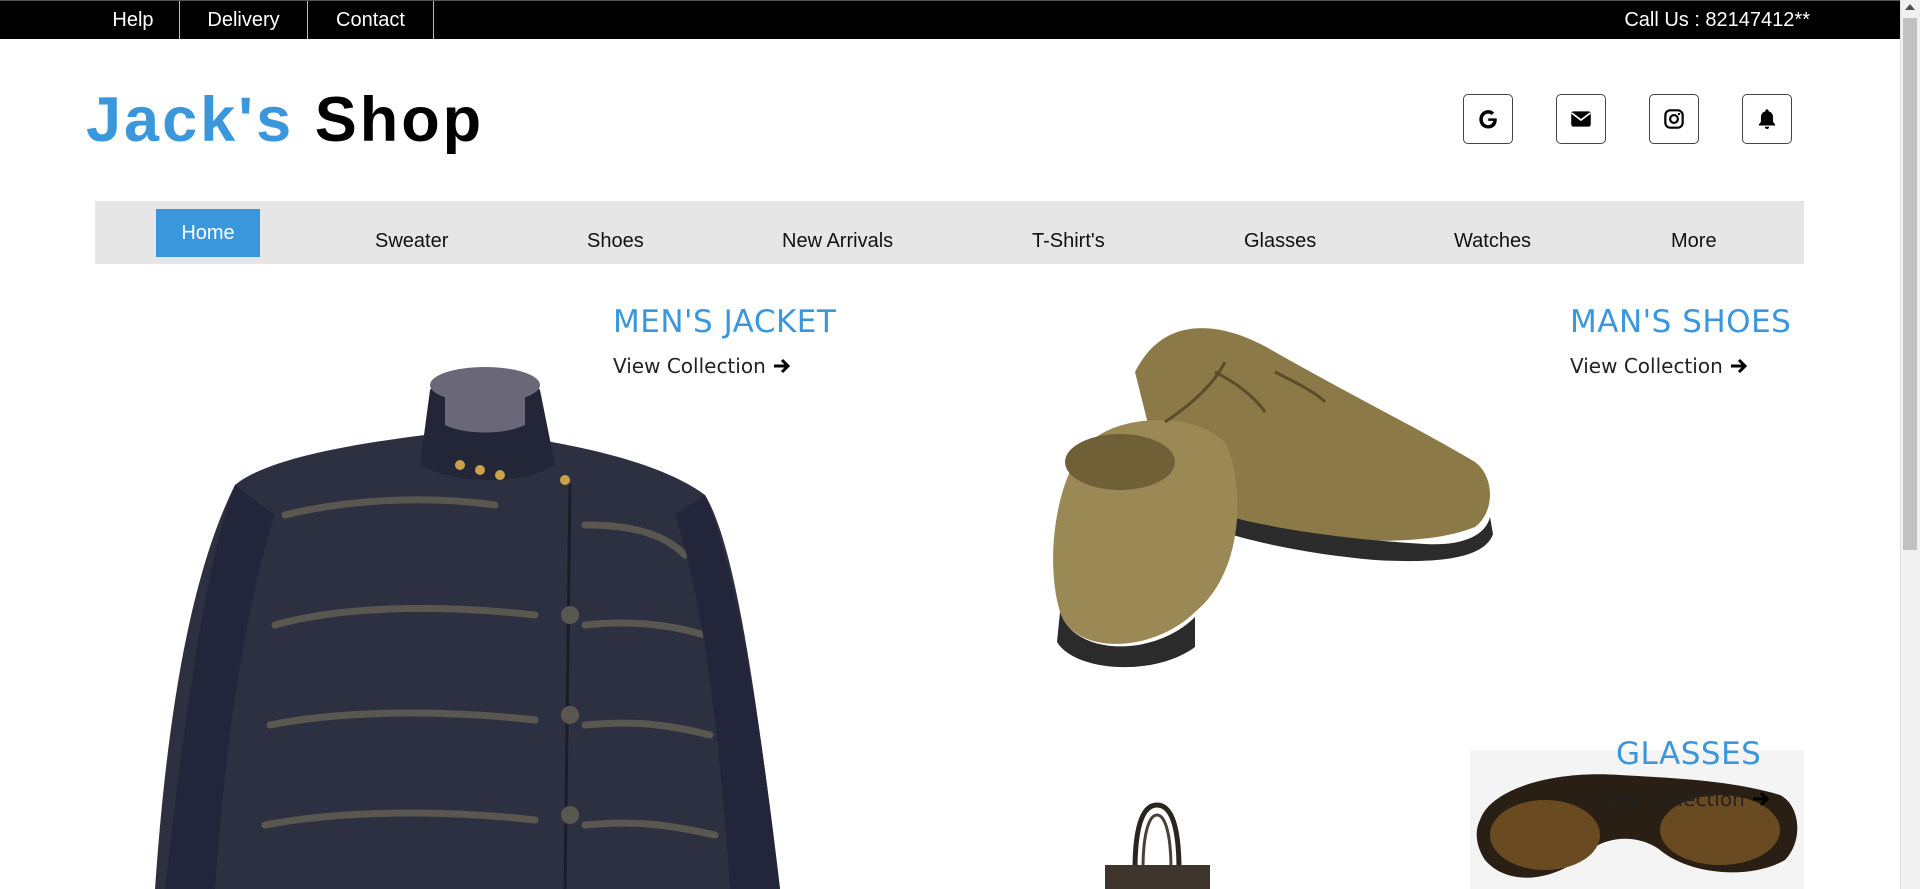 The image size is (1920, 889). I want to click on glasses-title: GLASSES, so click(1689, 754).